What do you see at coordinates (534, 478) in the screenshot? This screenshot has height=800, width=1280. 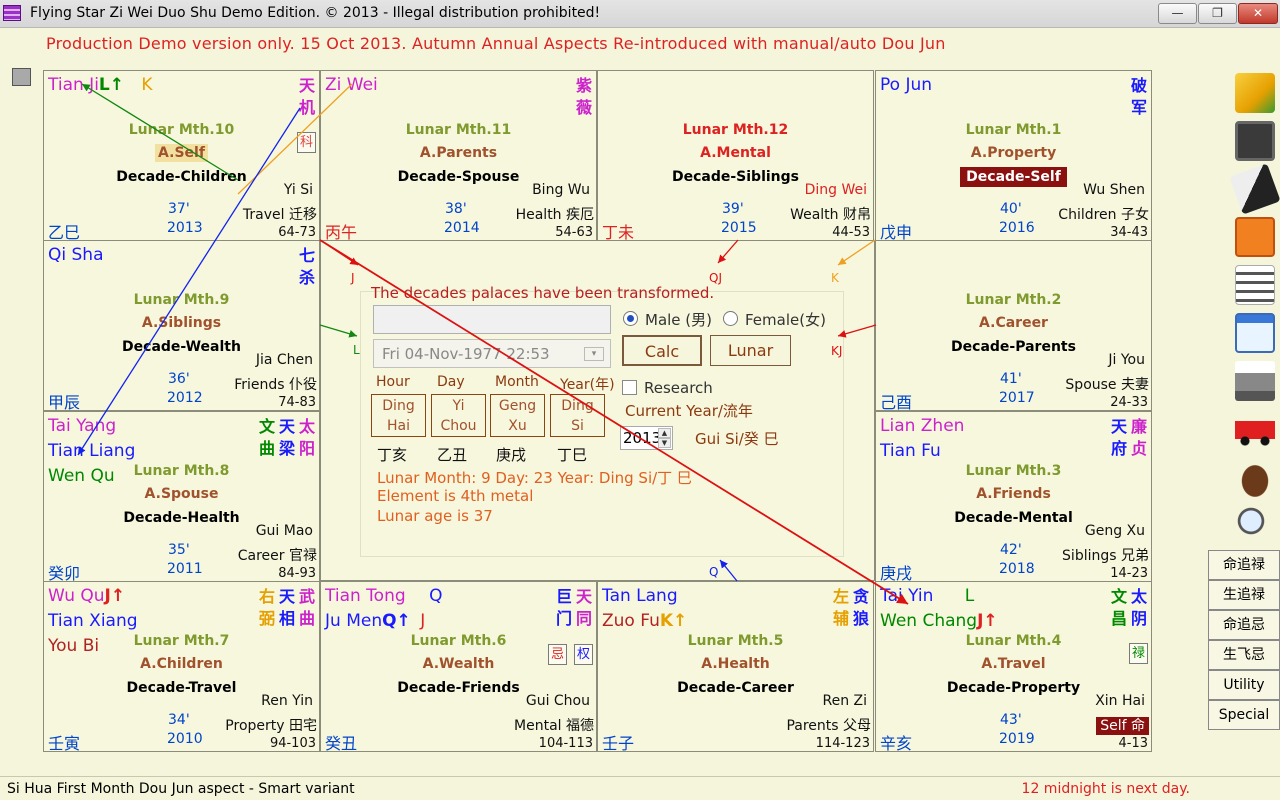 I see `lunar-date-info: Lunar Month: 9 Day: 23 Year: Ding Si/丁 巳` at bounding box center [534, 478].